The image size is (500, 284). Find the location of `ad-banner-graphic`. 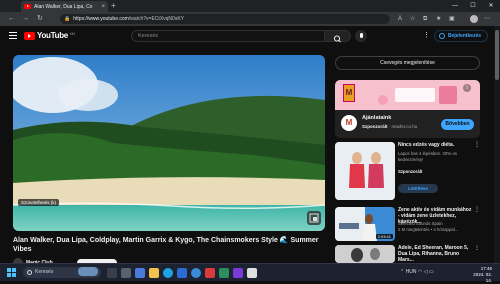

ad-banner-graphic is located at coordinates (417, 95).